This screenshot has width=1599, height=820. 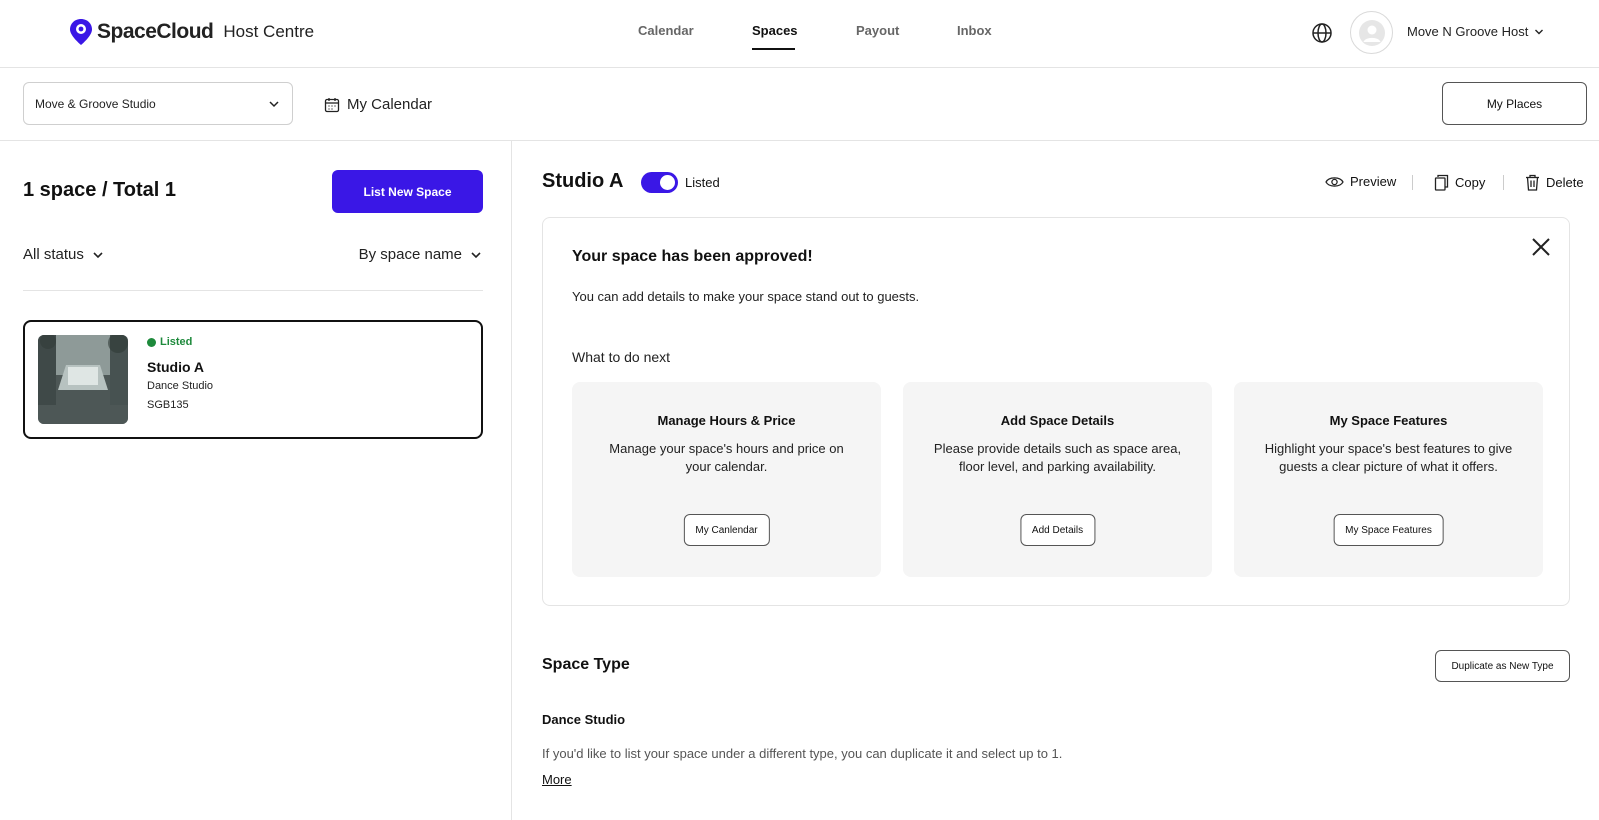 I want to click on place-select: Move & Groove Studio, so click(x=158, y=103).